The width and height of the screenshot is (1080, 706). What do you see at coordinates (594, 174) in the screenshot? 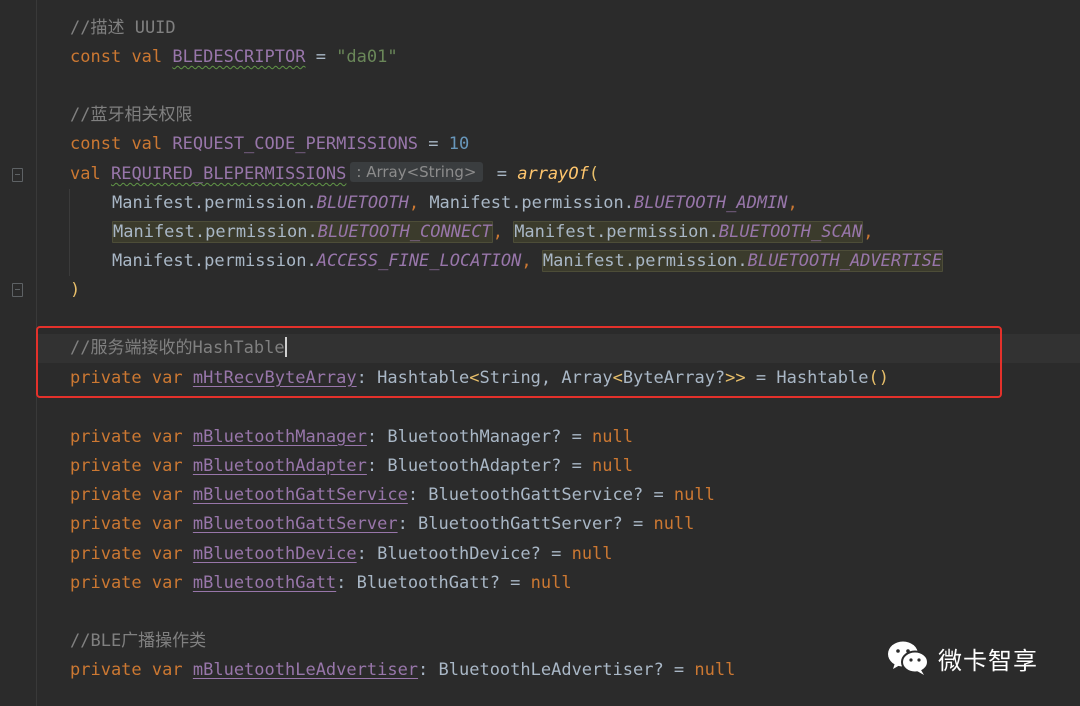
I see `bracket: (` at bounding box center [594, 174].